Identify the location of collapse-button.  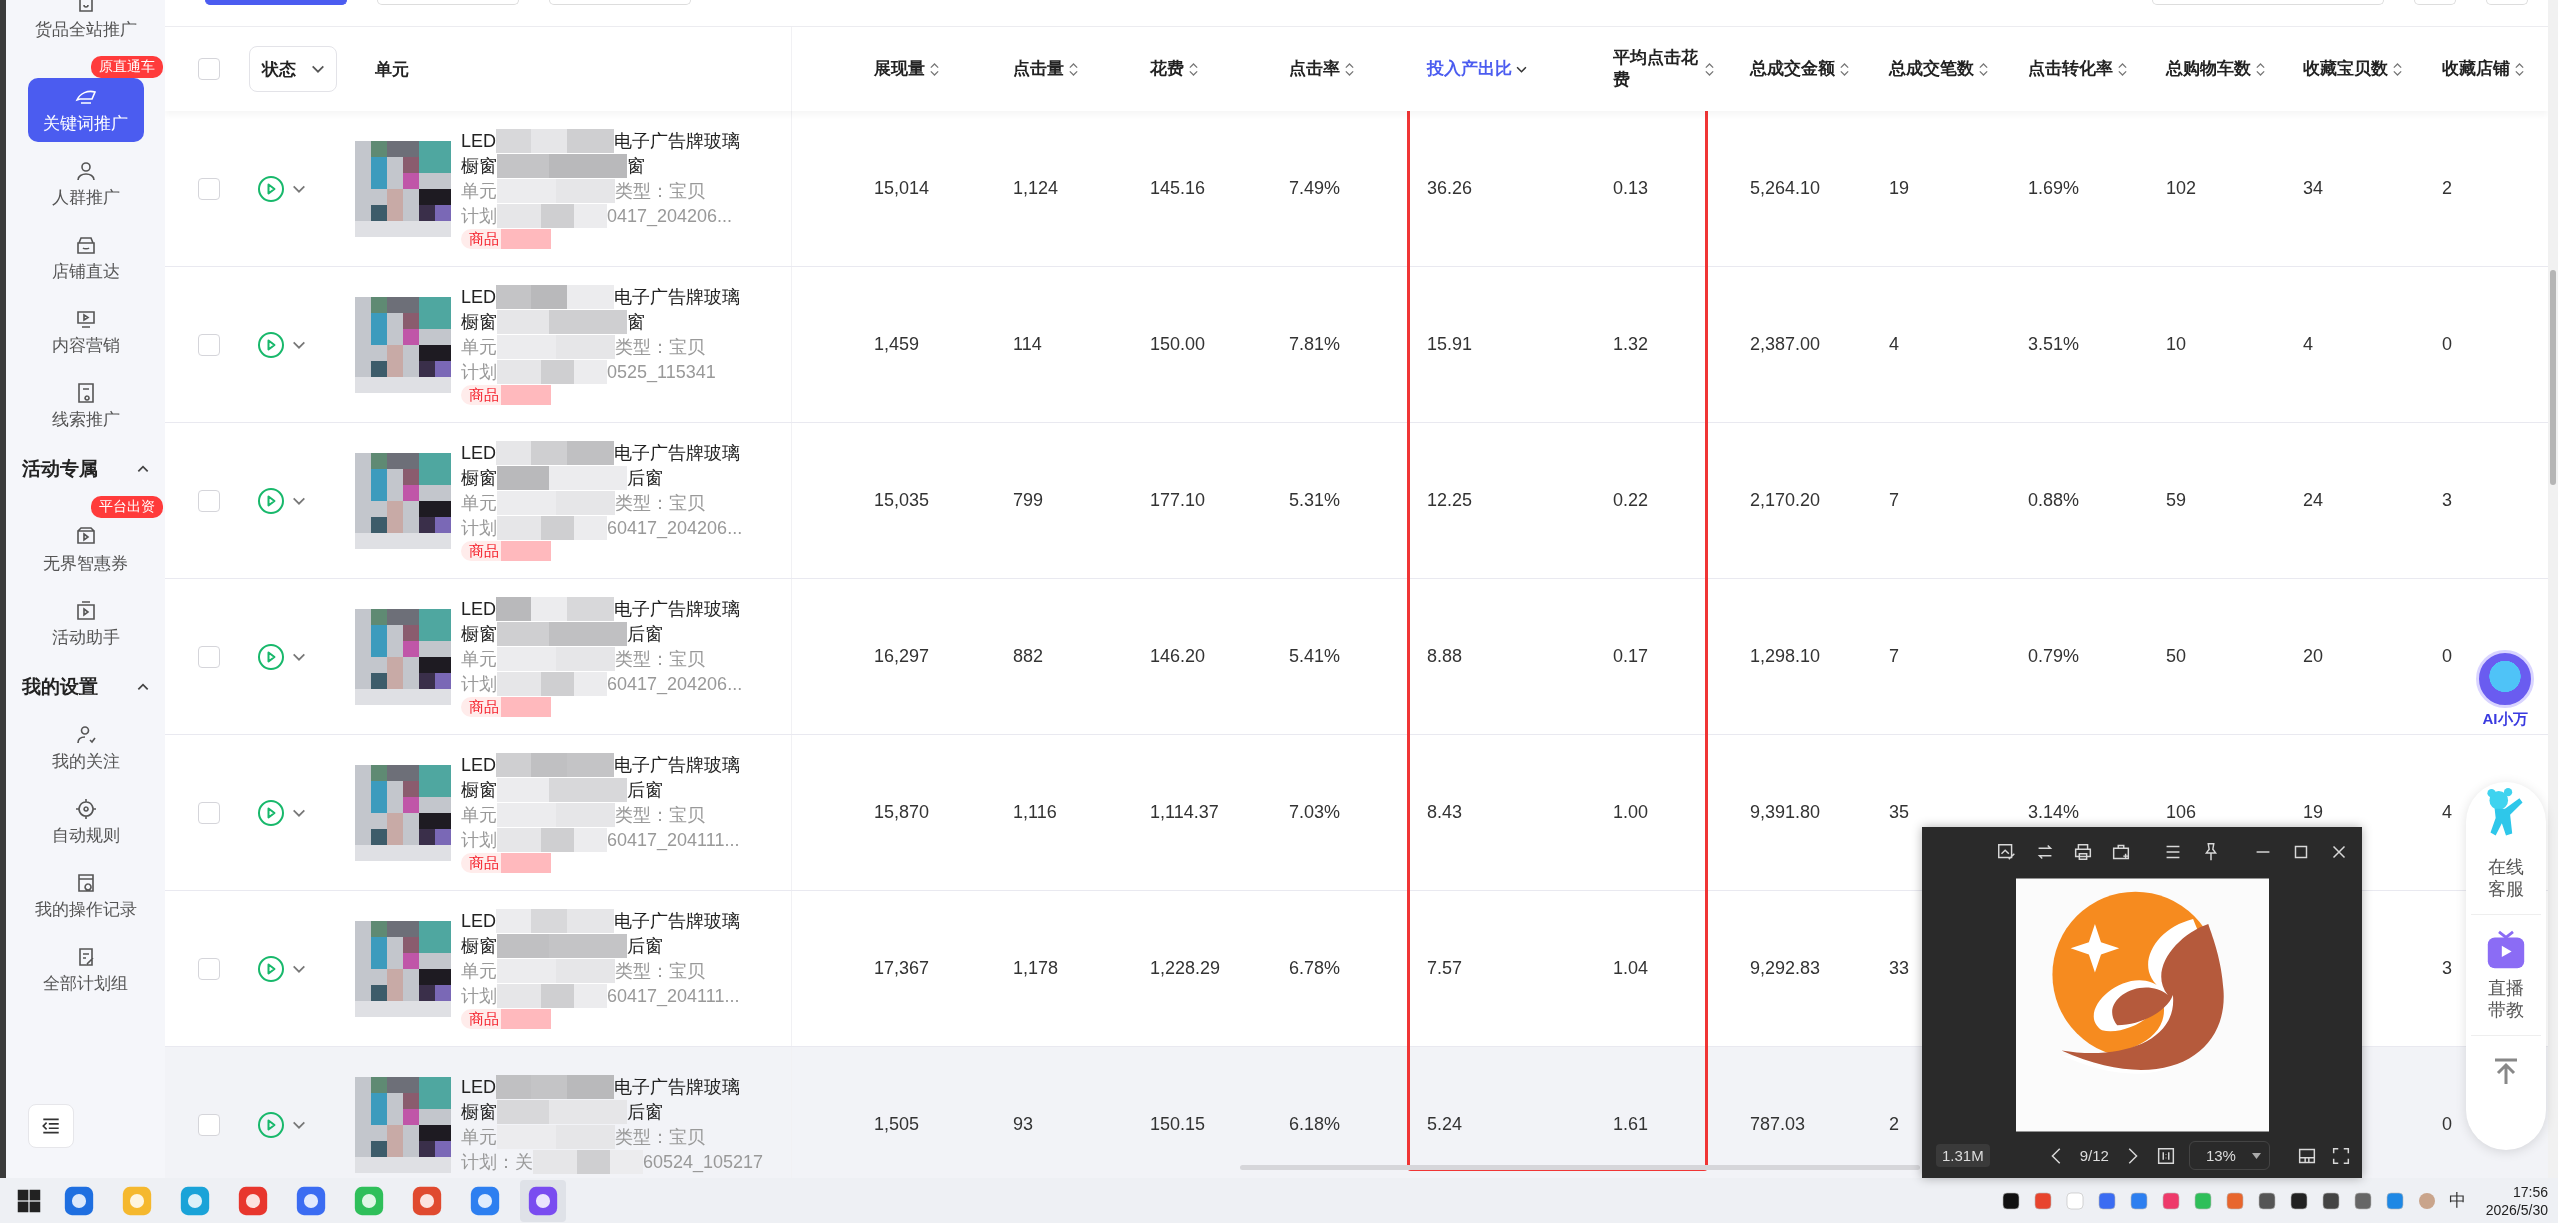
(51, 1126).